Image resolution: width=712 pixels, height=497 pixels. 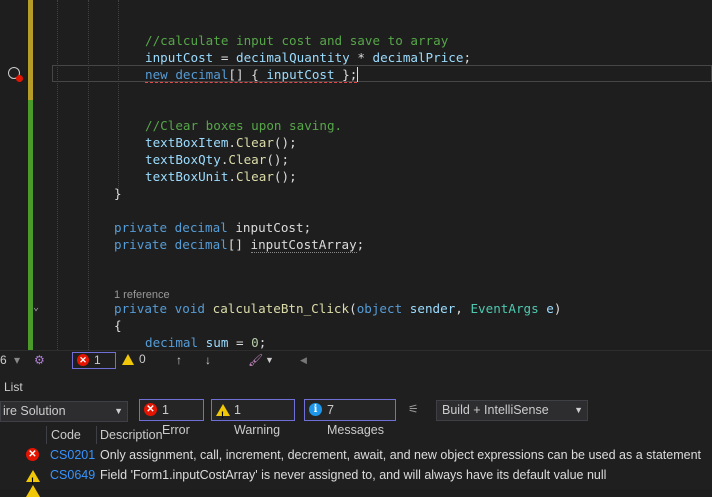 I want to click on warnings-filter-button: ! 1 Warning, so click(x=253, y=418).